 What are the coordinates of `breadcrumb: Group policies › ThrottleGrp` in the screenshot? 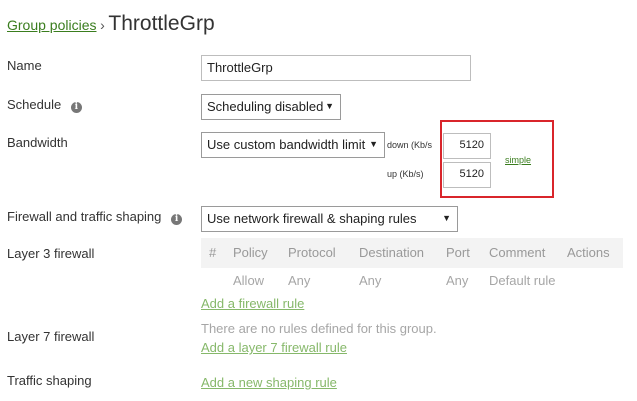 It's located at (111, 24).